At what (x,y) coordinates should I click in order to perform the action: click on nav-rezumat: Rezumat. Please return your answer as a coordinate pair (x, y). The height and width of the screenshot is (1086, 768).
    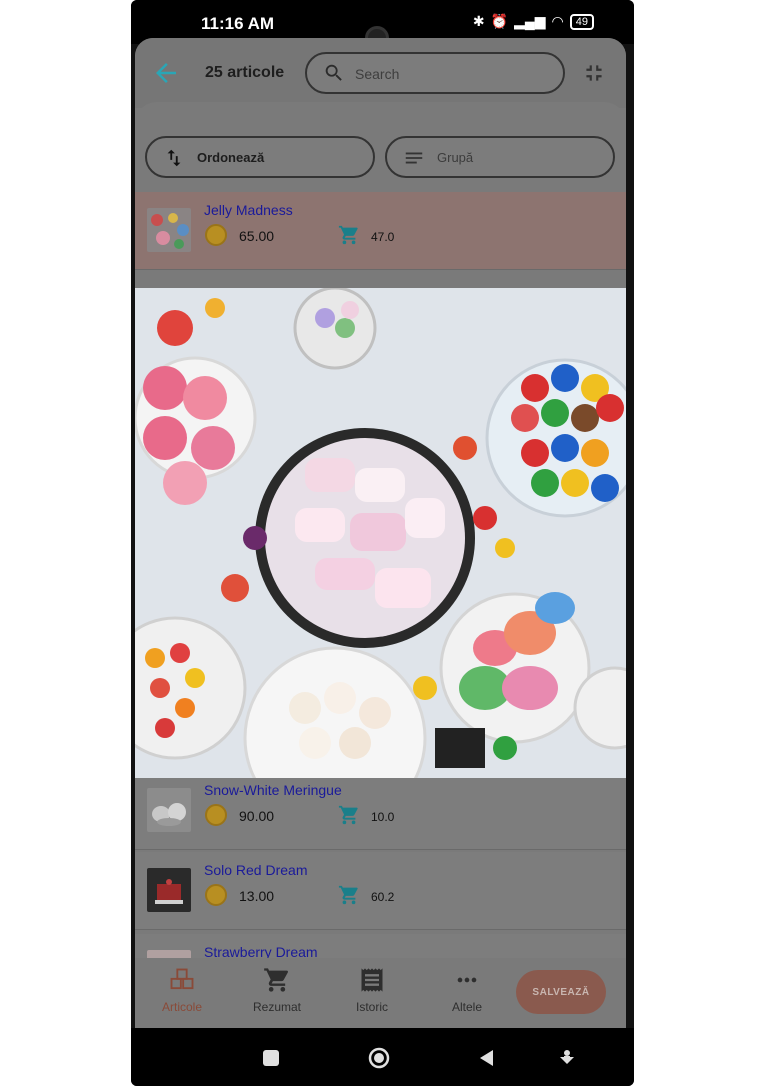
    Looking at the image, I should click on (277, 994).